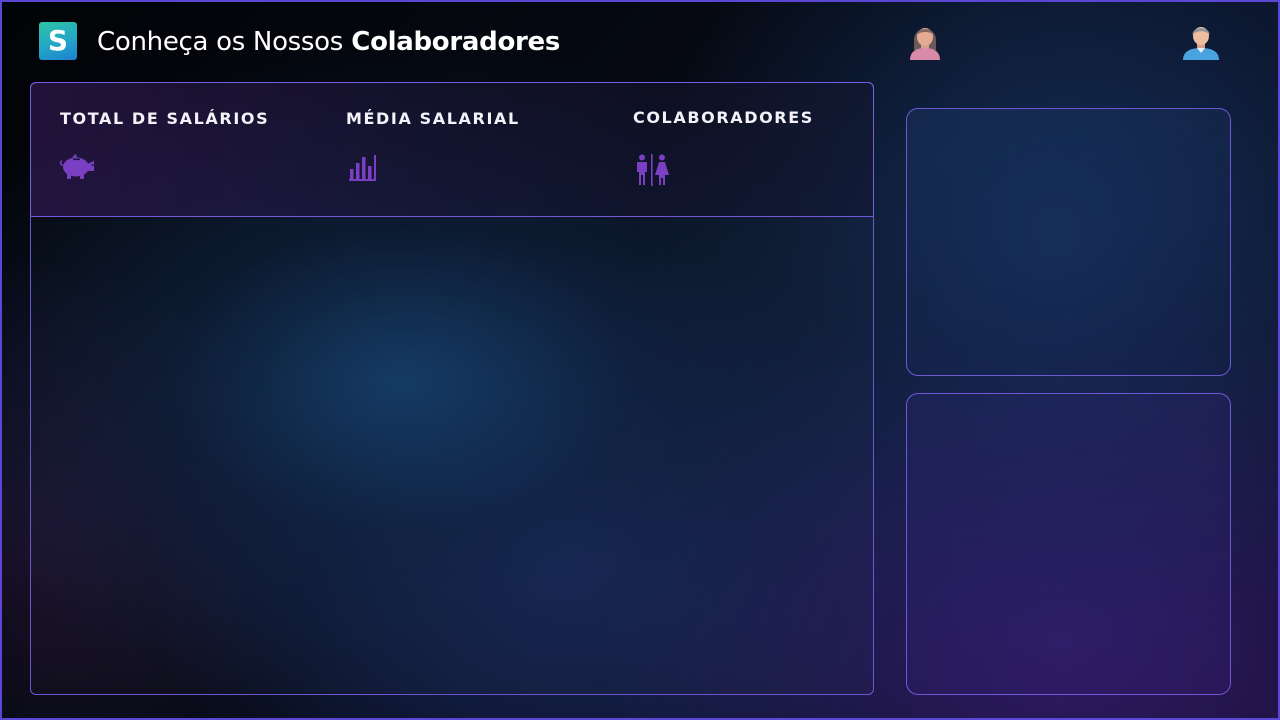 The image size is (1280, 720). I want to click on page-title: Conheça os Nossos Colaboradores, so click(328, 42).